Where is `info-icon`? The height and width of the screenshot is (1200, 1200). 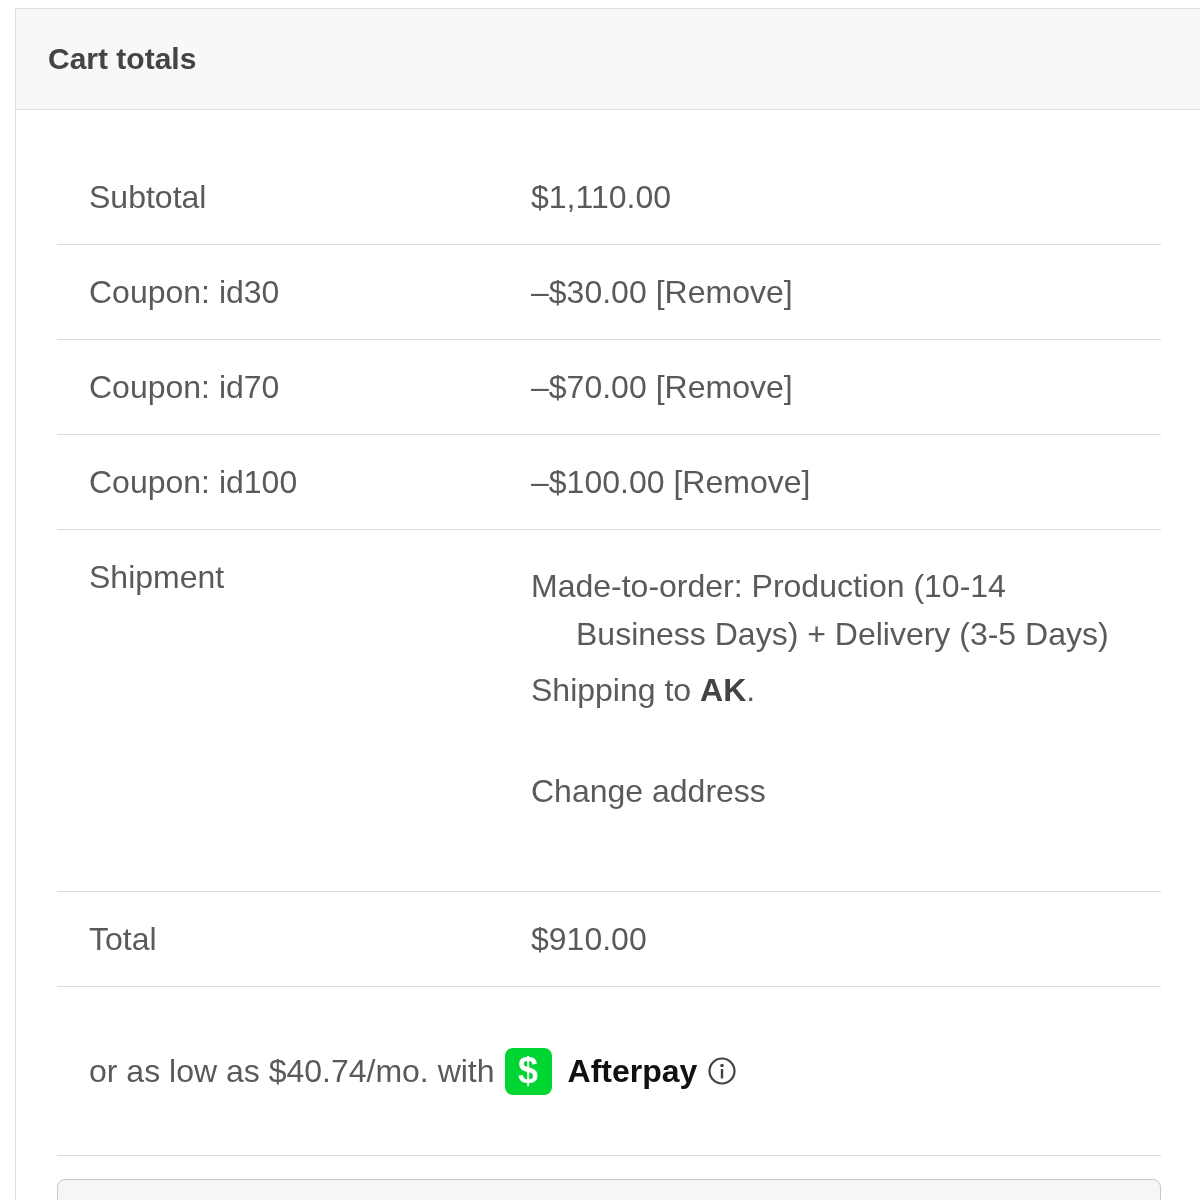
info-icon is located at coordinates (722, 1071).